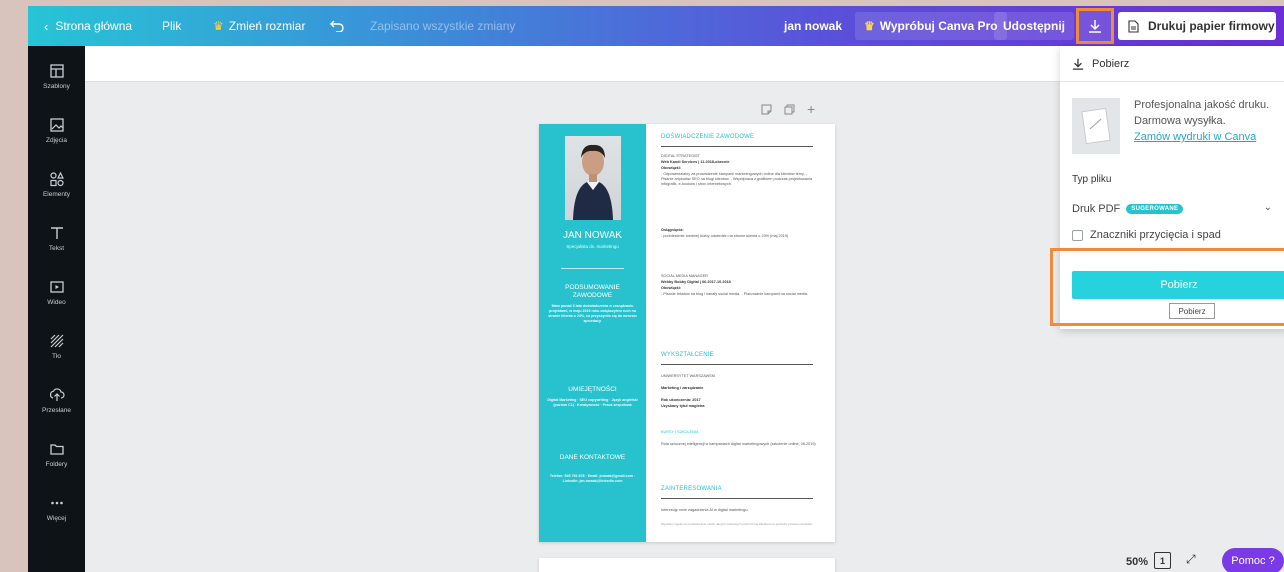  What do you see at coordinates (1077, 235) in the screenshot?
I see `crop-marks-checkbox` at bounding box center [1077, 235].